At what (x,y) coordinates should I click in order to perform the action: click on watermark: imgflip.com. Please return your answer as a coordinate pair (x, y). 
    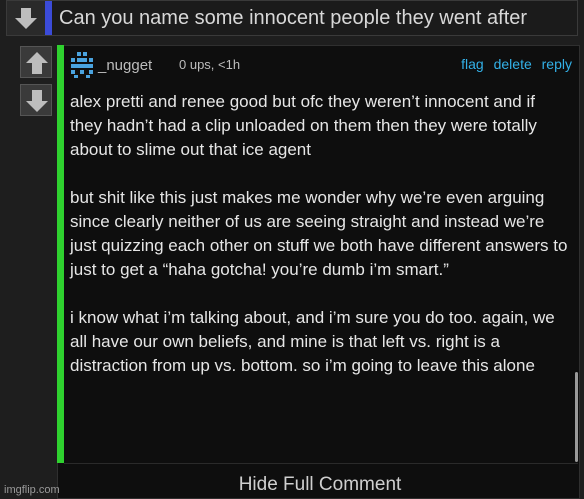
    Looking at the image, I should click on (32, 490).